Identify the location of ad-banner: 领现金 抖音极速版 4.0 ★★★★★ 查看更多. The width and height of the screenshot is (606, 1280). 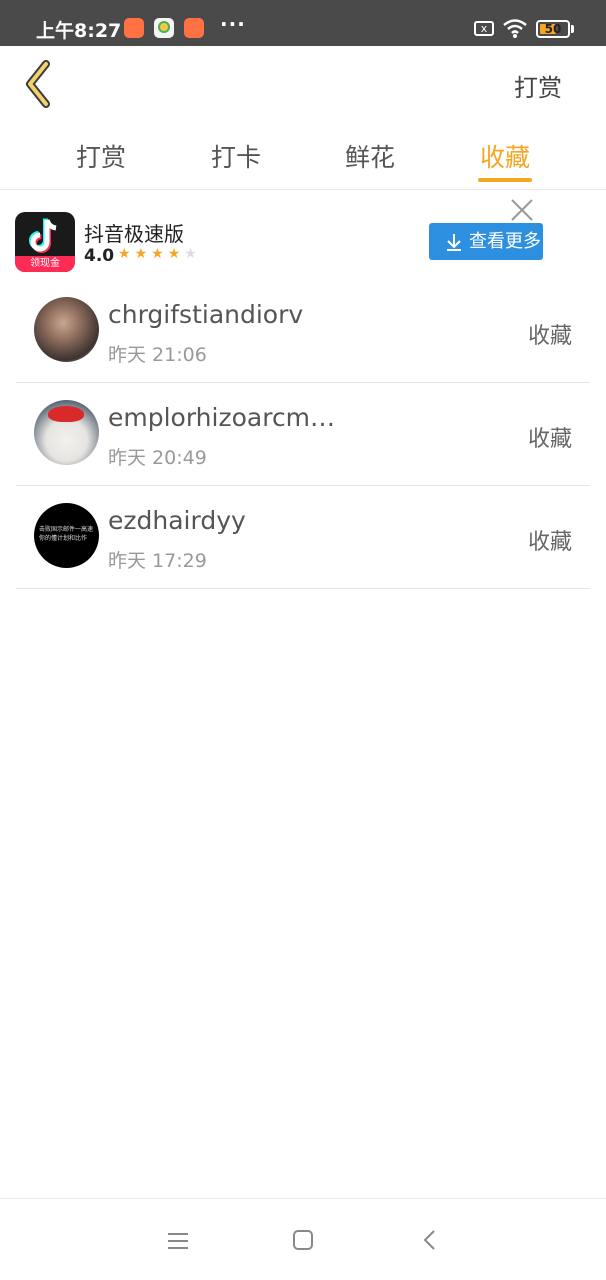
(303, 236).